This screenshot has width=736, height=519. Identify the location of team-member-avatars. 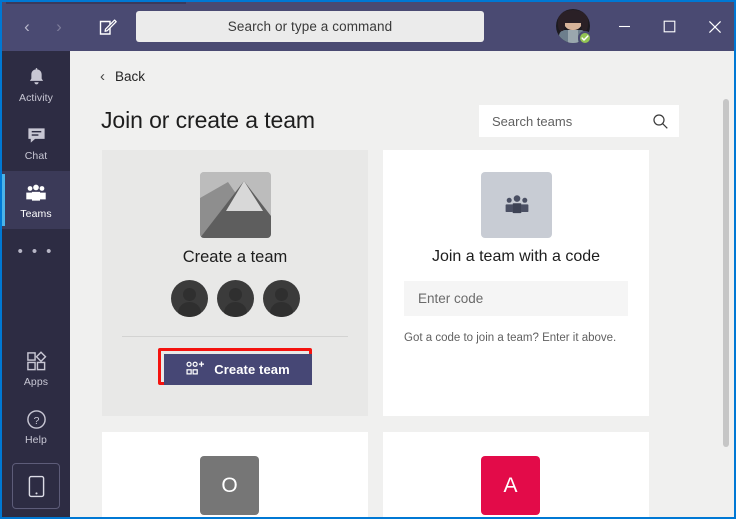
(235, 298).